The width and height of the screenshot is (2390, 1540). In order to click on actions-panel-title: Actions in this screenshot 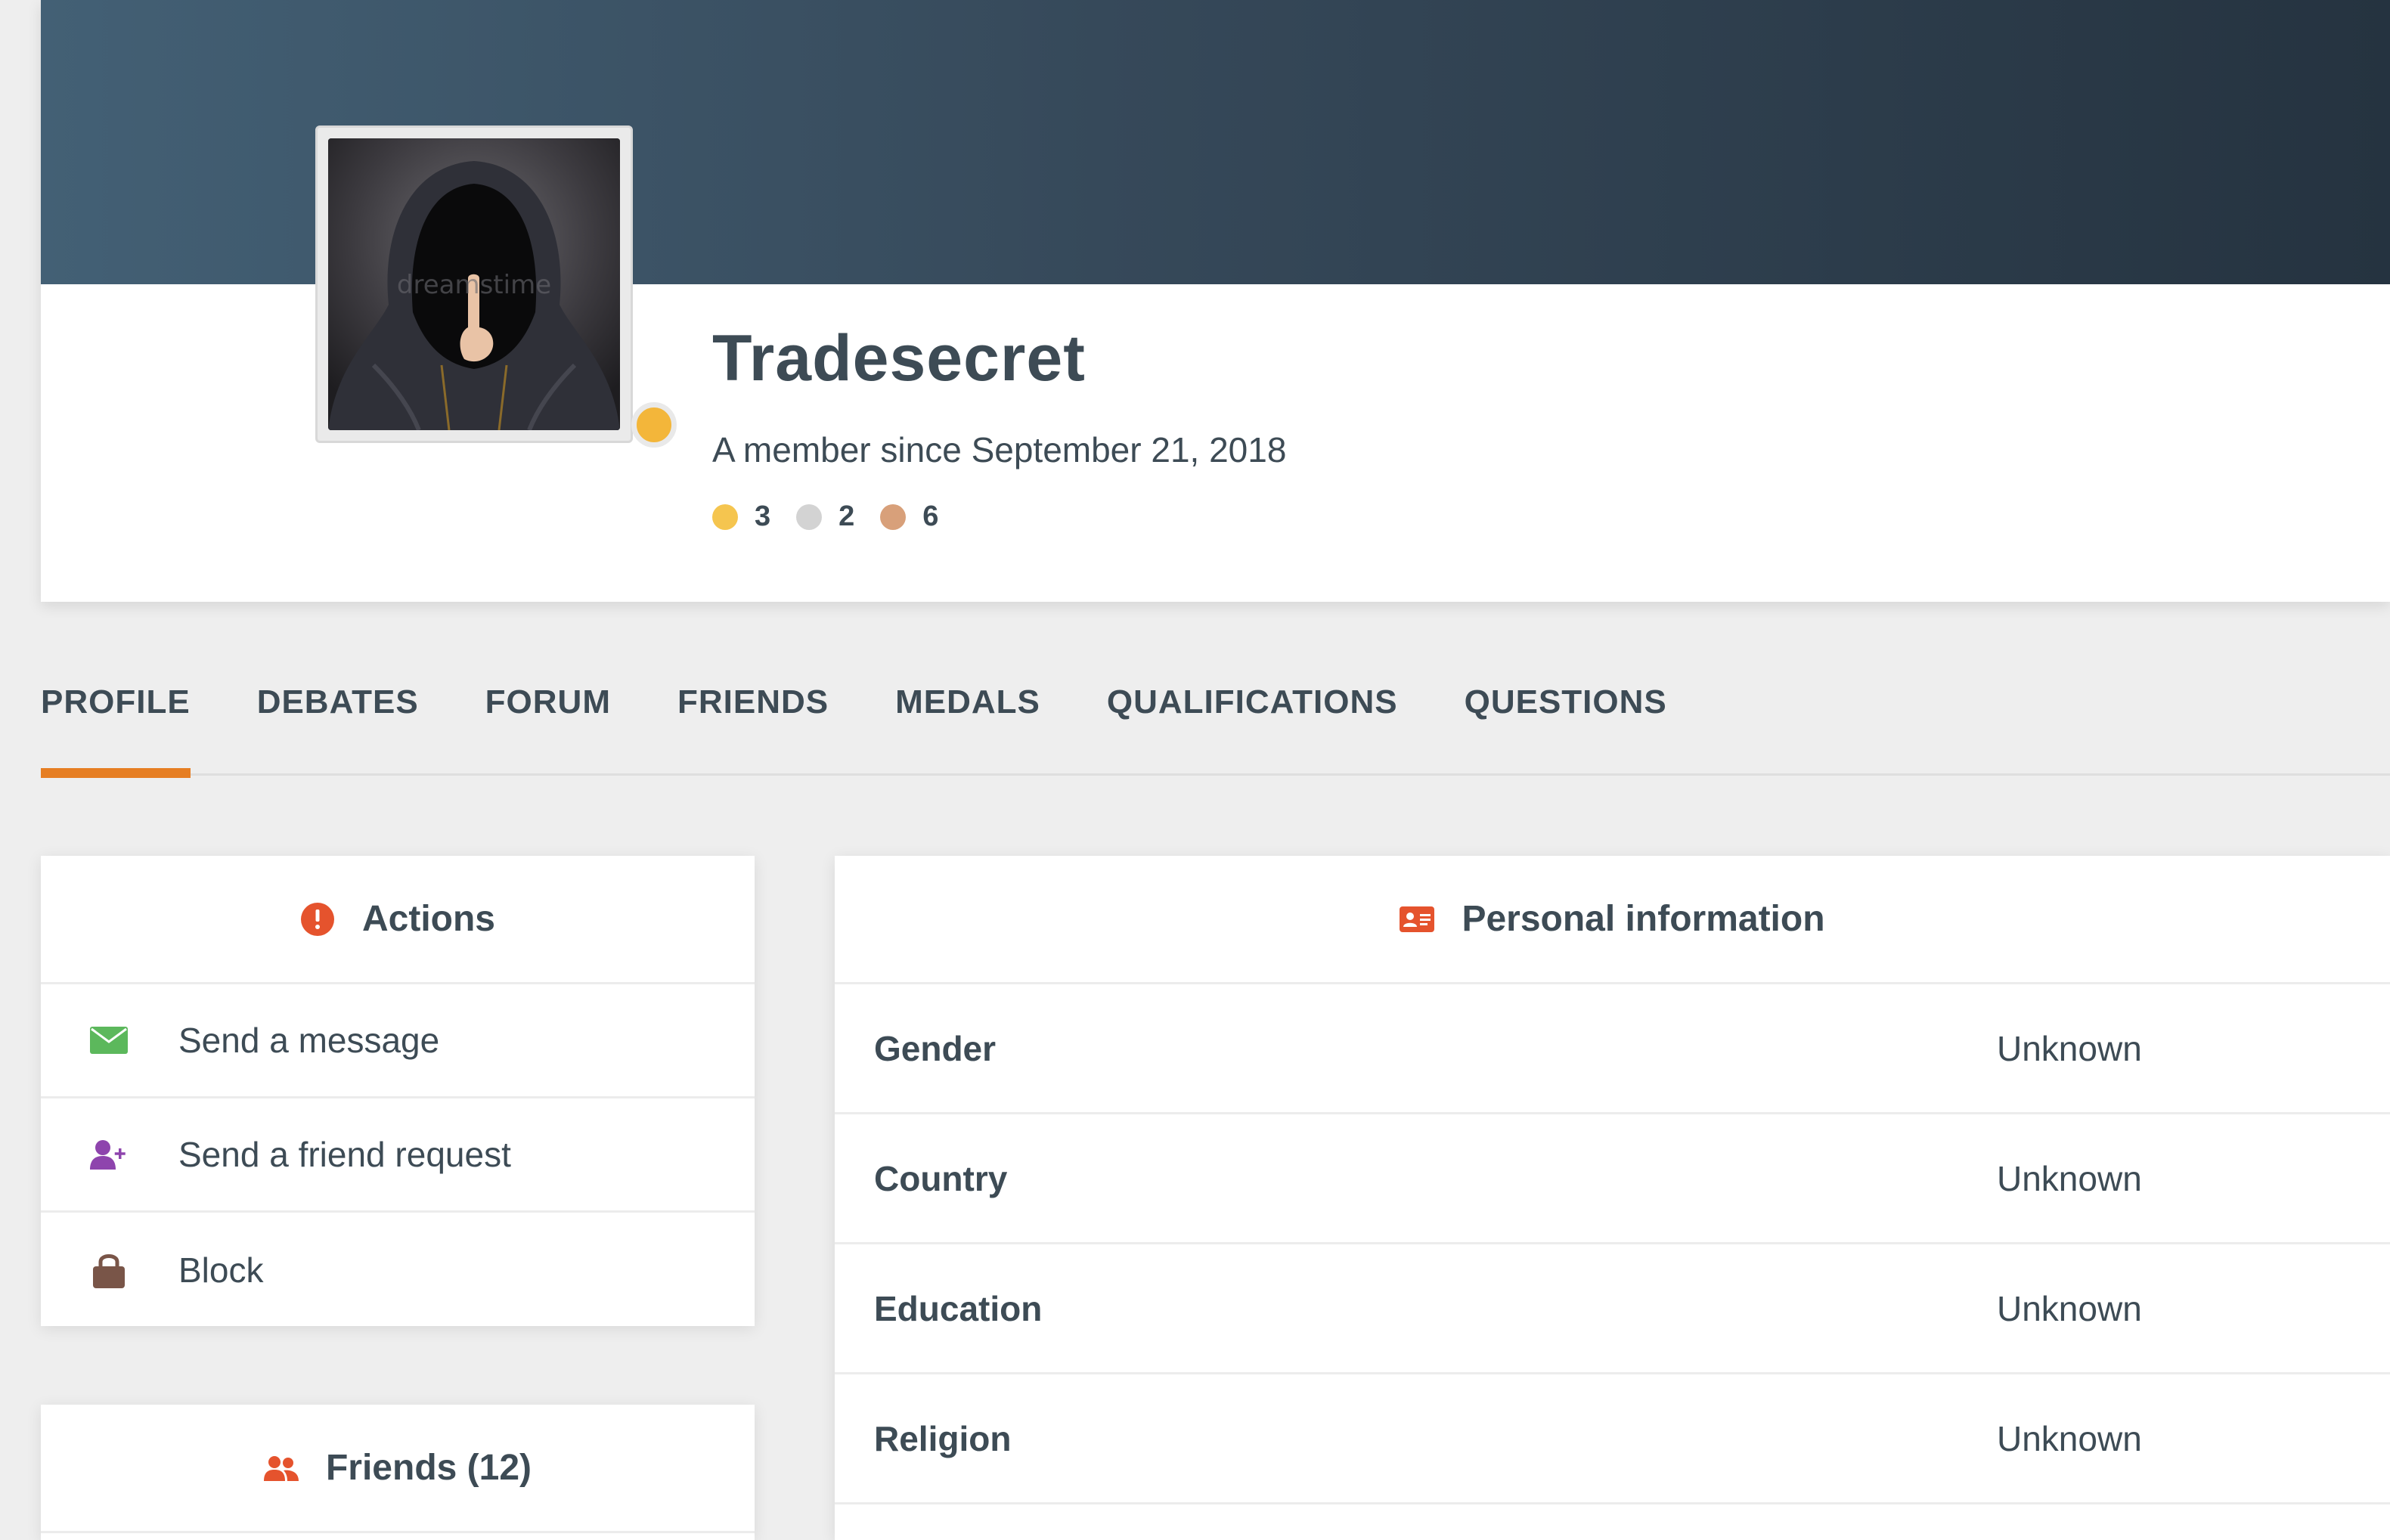, I will do `click(428, 919)`.